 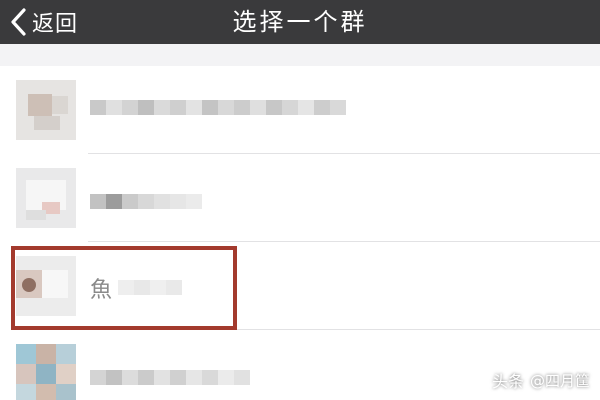 I want to click on watermark-platform: 头条, so click(x=507, y=381).